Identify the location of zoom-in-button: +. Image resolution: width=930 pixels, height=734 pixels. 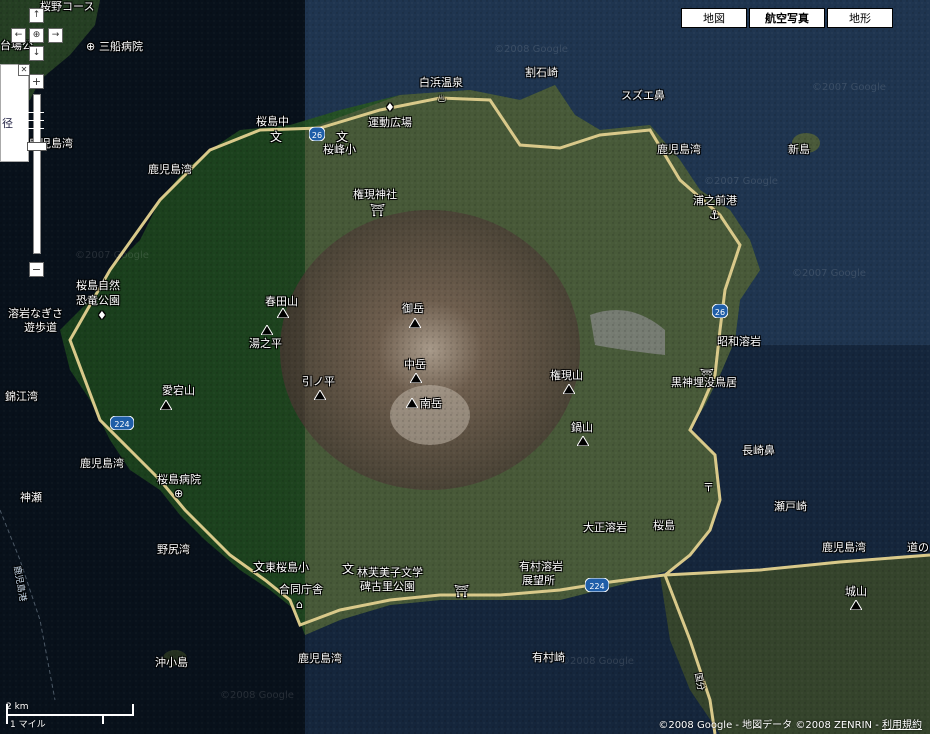
(36, 81).